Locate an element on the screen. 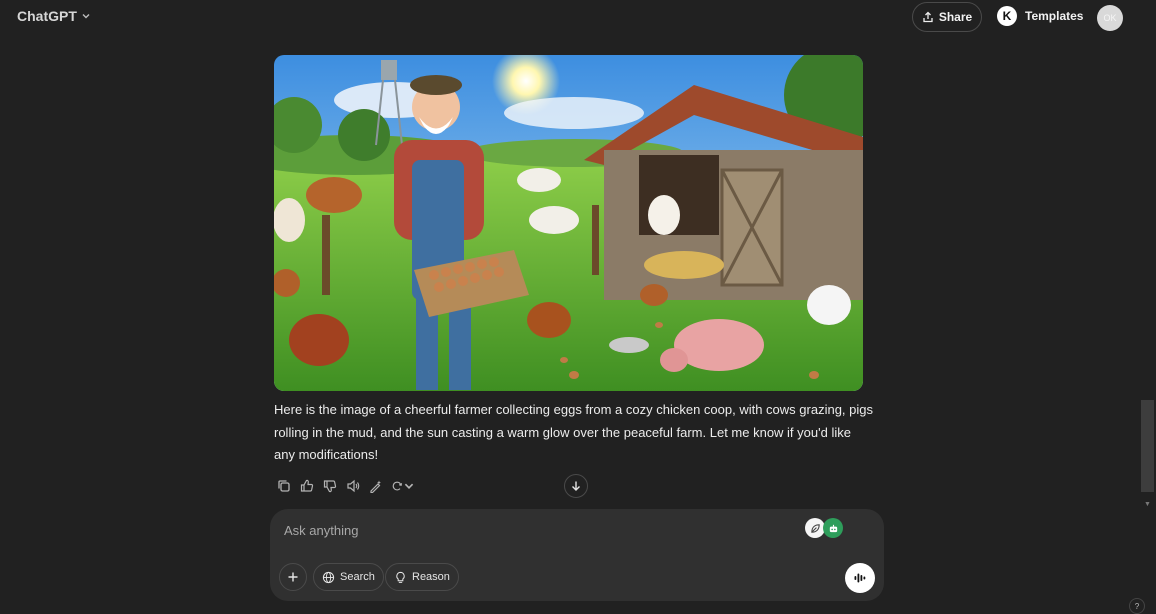 This screenshot has height=614, width=1156. message-actions is located at coordinates (345, 486).